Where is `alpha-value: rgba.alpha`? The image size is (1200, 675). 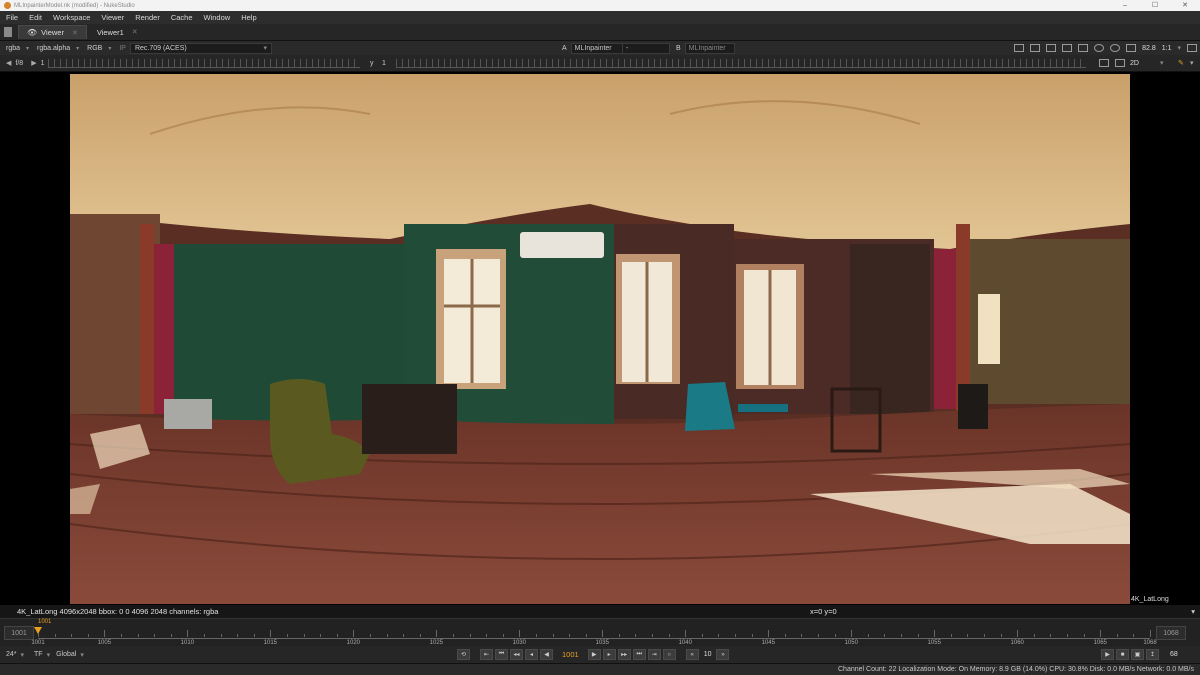 alpha-value: rgba.alpha is located at coordinates (54, 48).